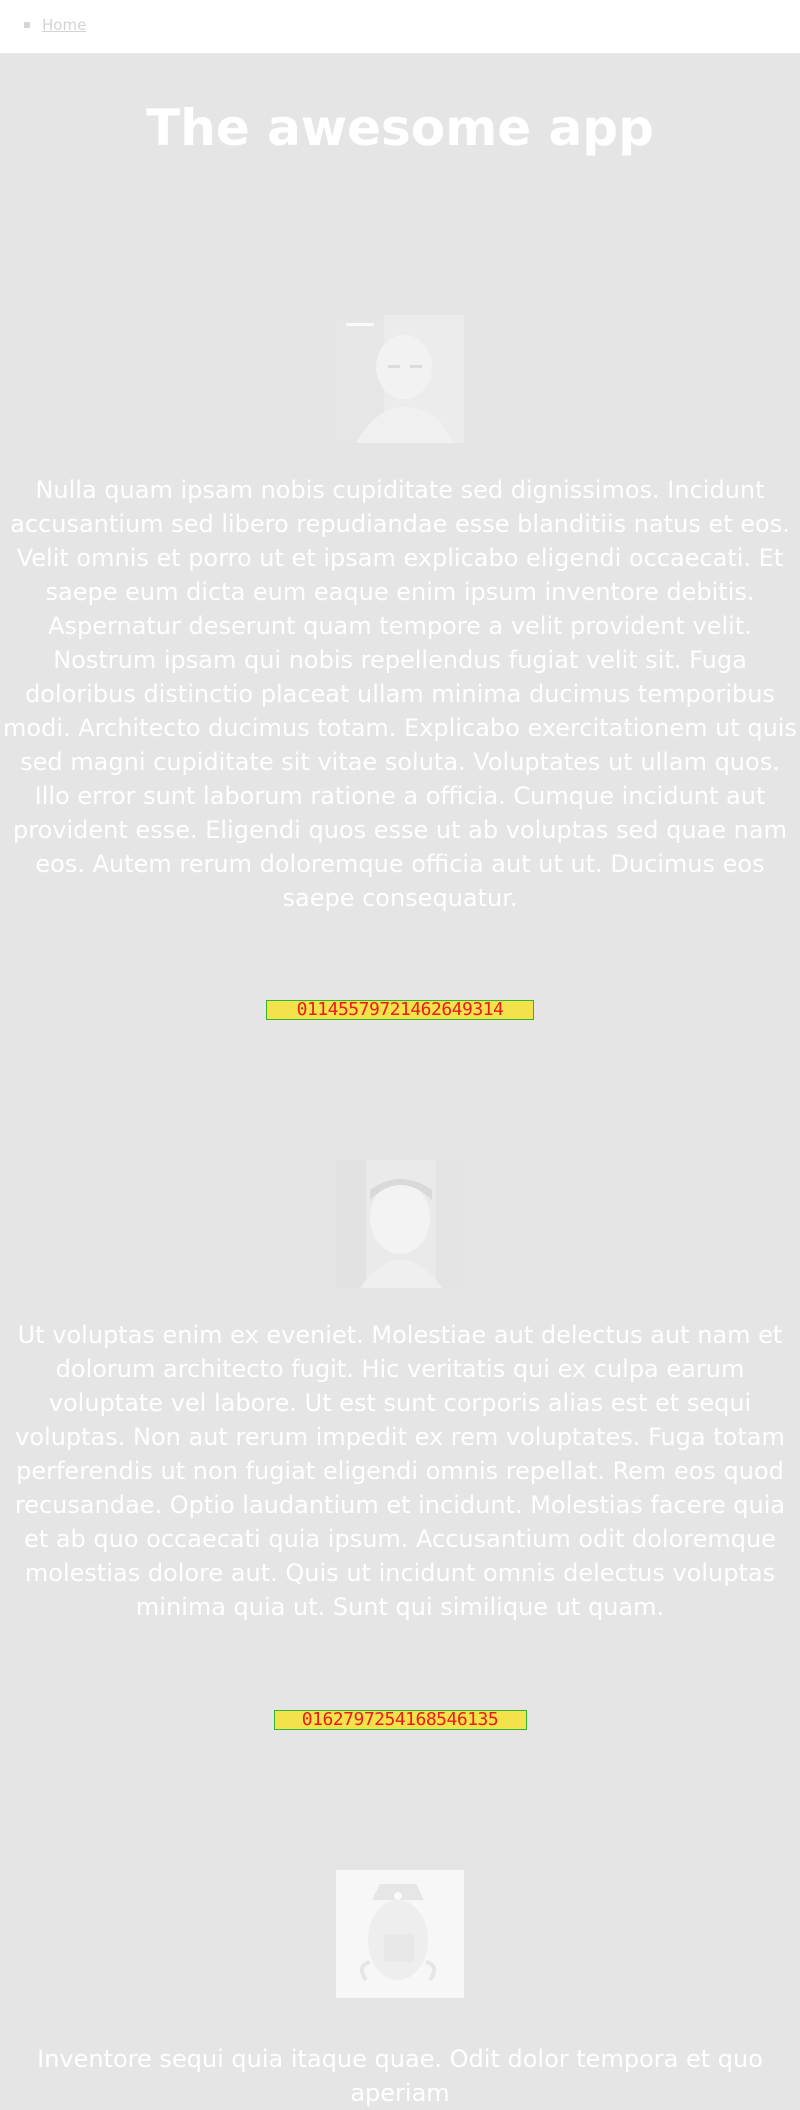 The image size is (800, 2110). What do you see at coordinates (27, 25) in the screenshot?
I see `bullet-icon` at bounding box center [27, 25].